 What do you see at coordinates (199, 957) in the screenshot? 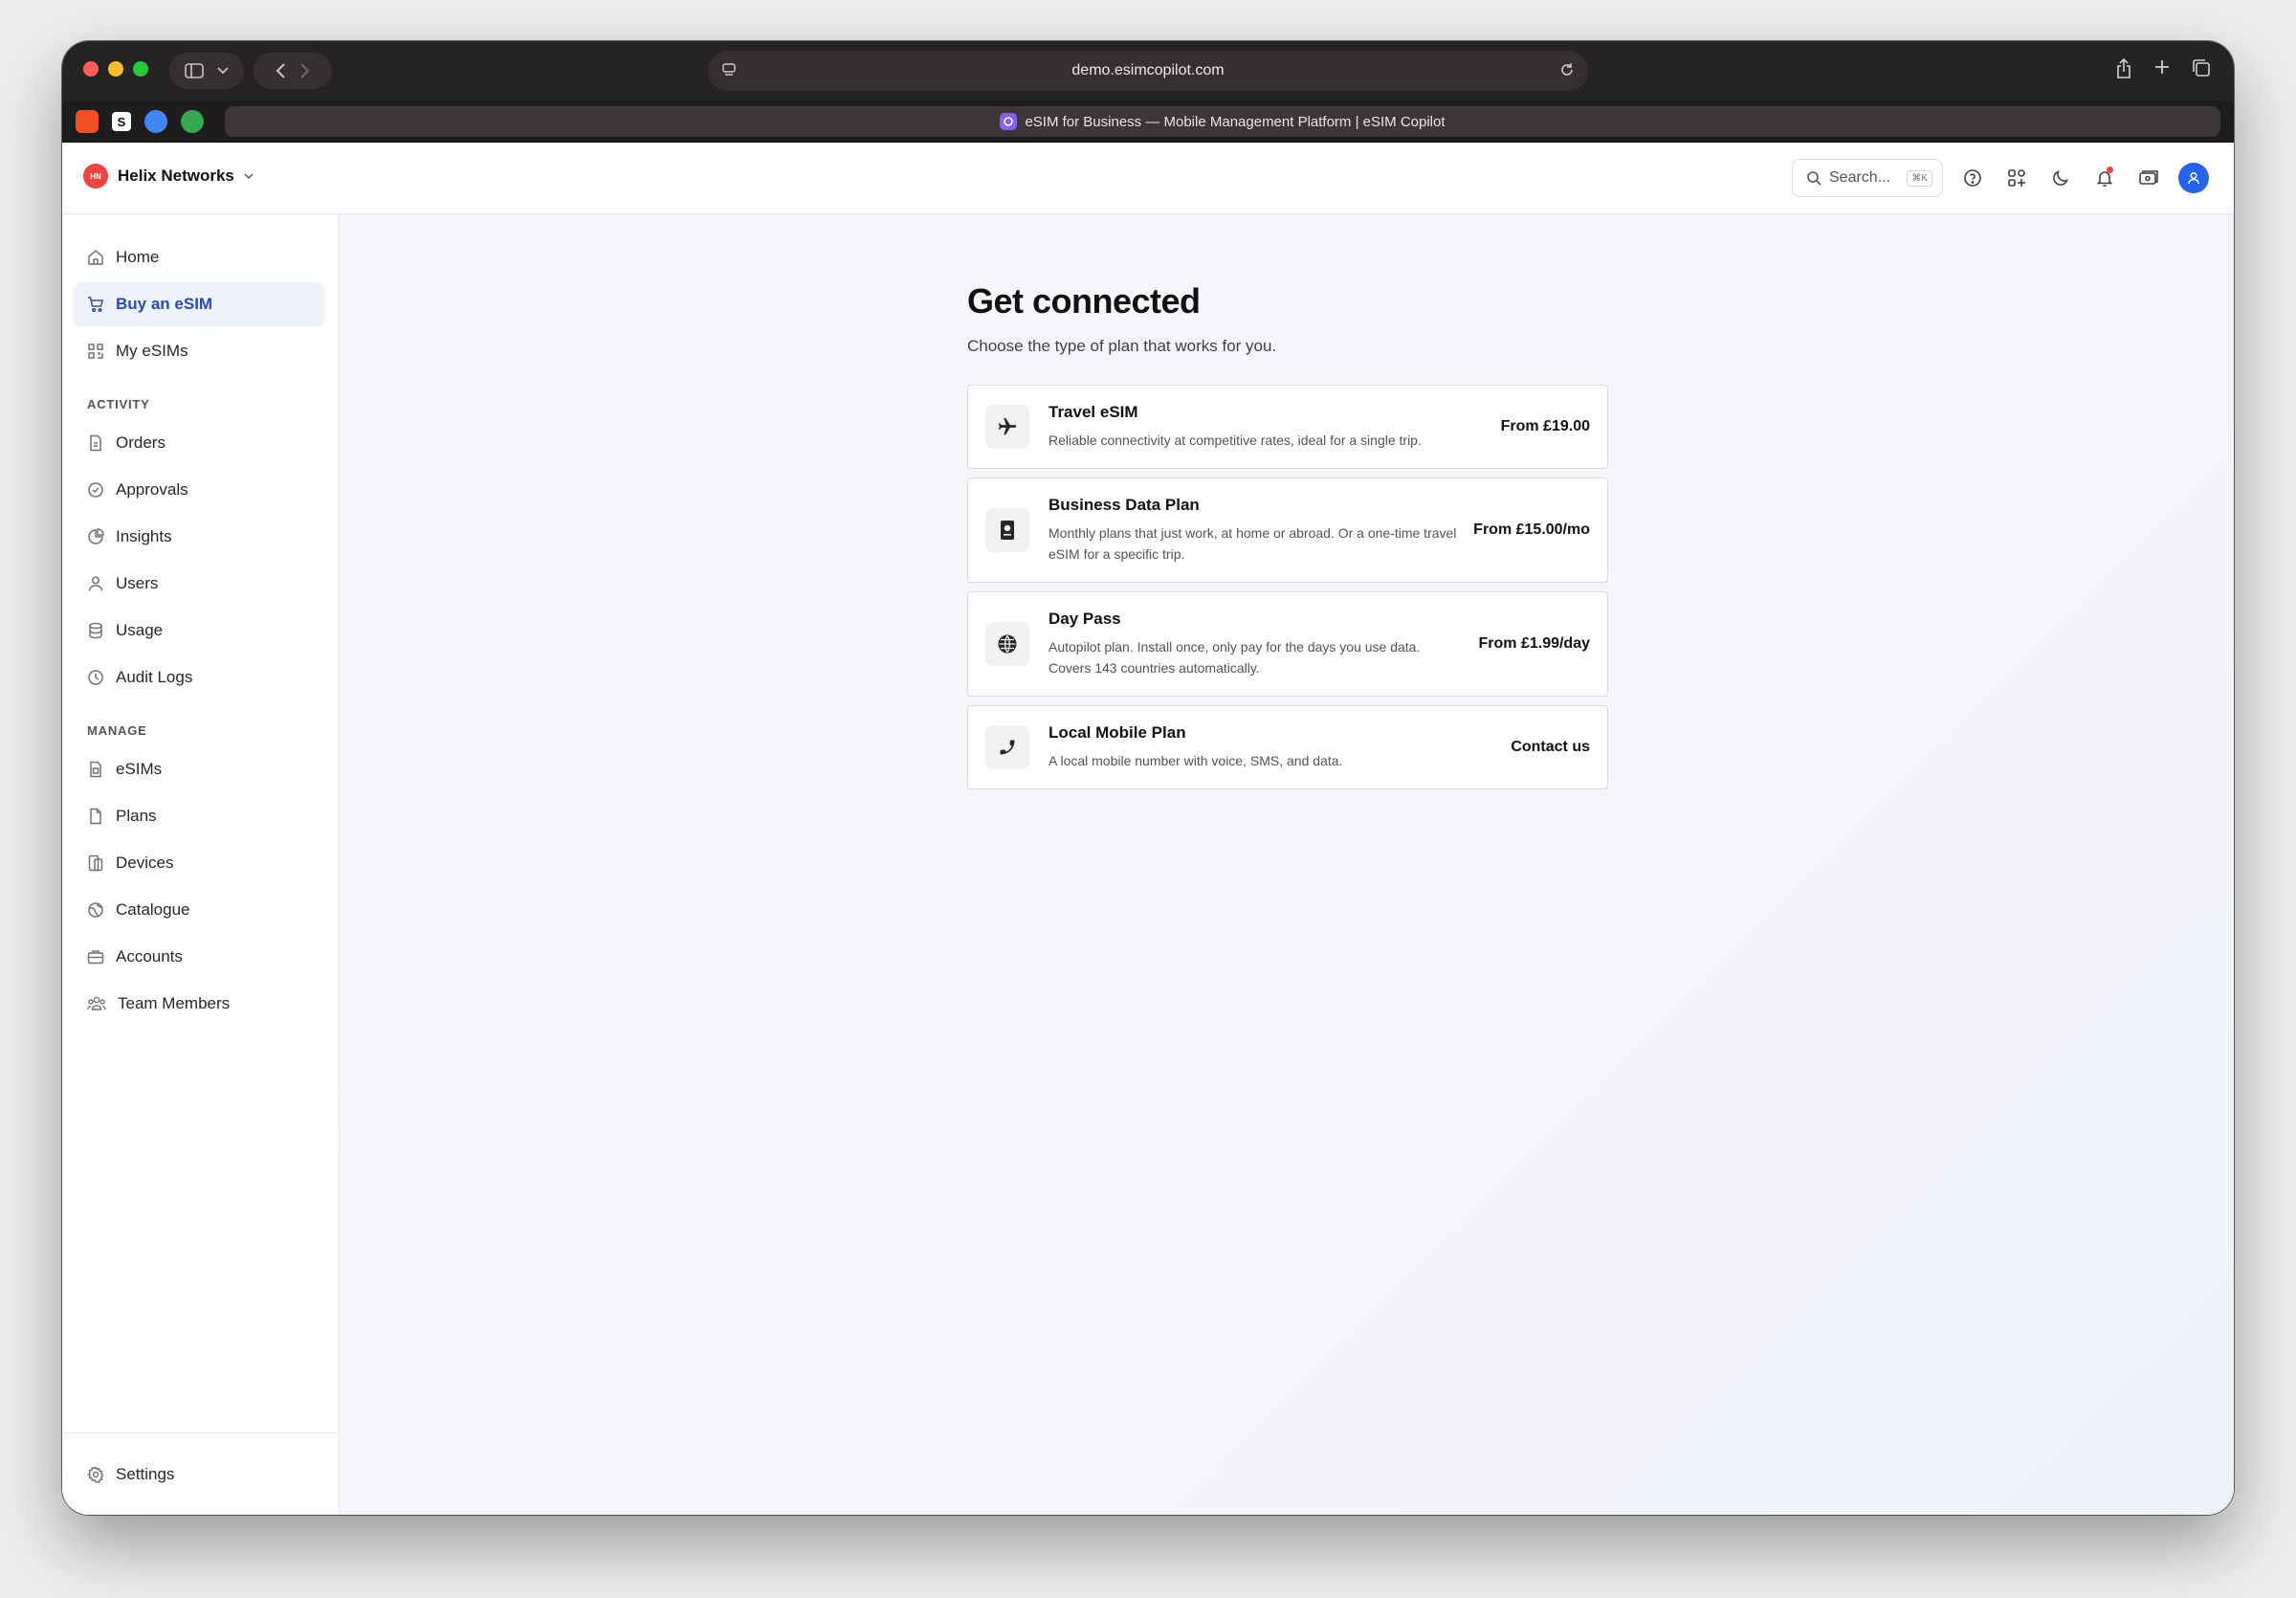
I see `sidebar-item-accounts: Accounts` at bounding box center [199, 957].